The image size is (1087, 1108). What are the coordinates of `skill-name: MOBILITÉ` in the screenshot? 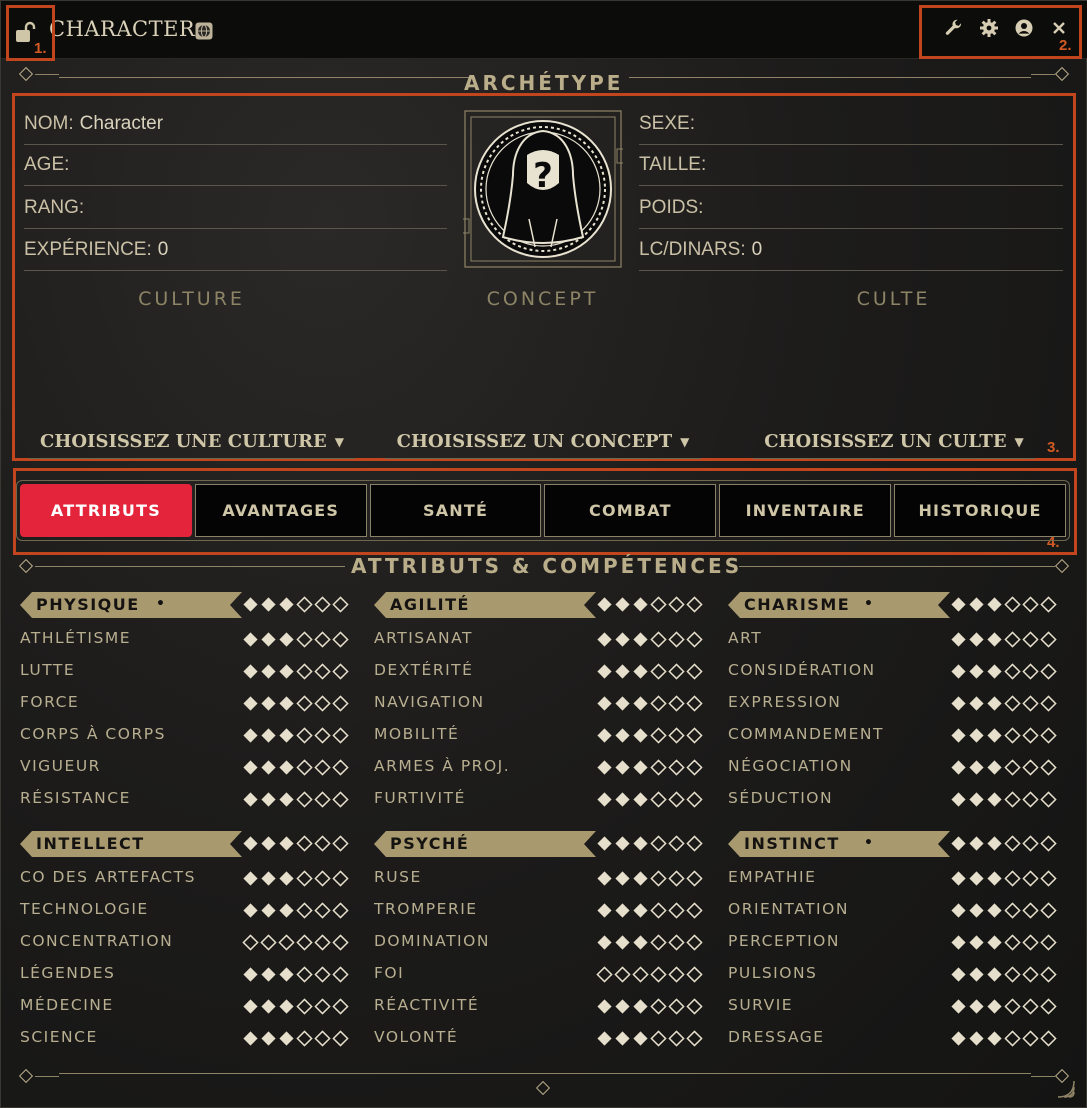 It's located at (416, 734).